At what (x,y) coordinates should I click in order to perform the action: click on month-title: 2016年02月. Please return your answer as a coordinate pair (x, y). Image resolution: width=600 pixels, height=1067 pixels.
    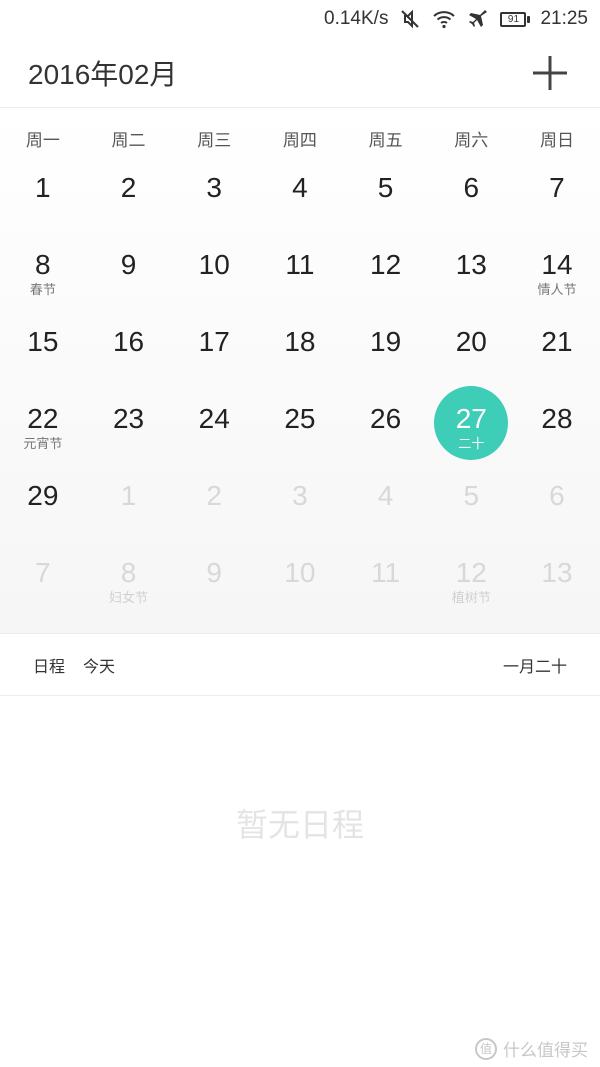
    Looking at the image, I should click on (102, 73).